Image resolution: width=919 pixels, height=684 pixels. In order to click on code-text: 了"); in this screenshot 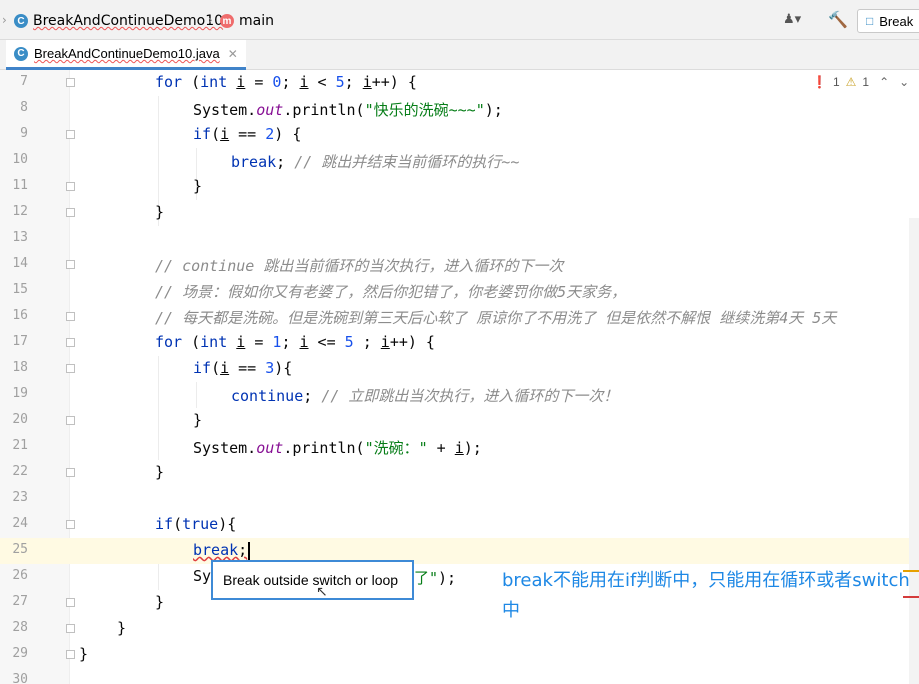, I will do `click(435, 578)`.